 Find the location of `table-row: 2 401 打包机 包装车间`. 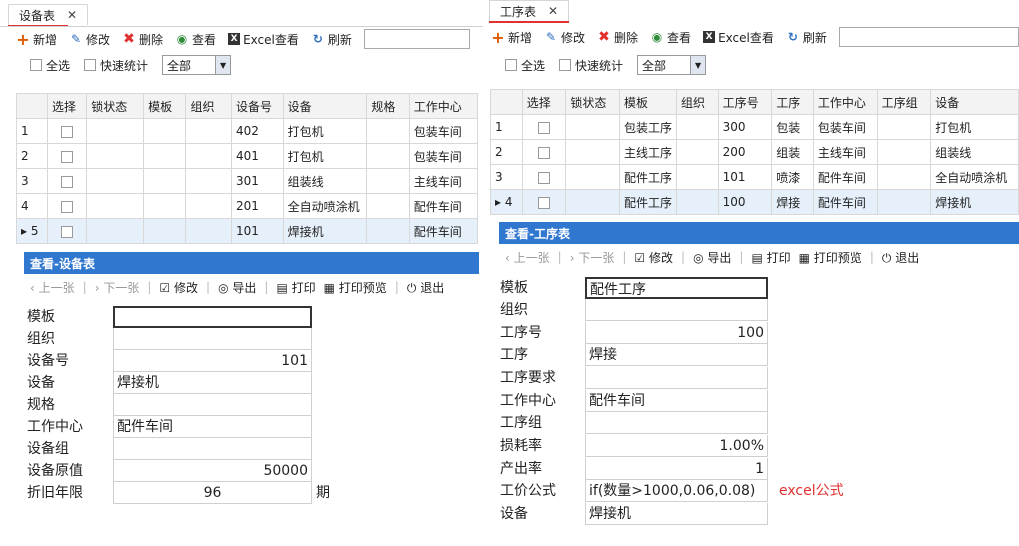

table-row: 2 401 打包机 包装车间 is located at coordinates (247, 156).